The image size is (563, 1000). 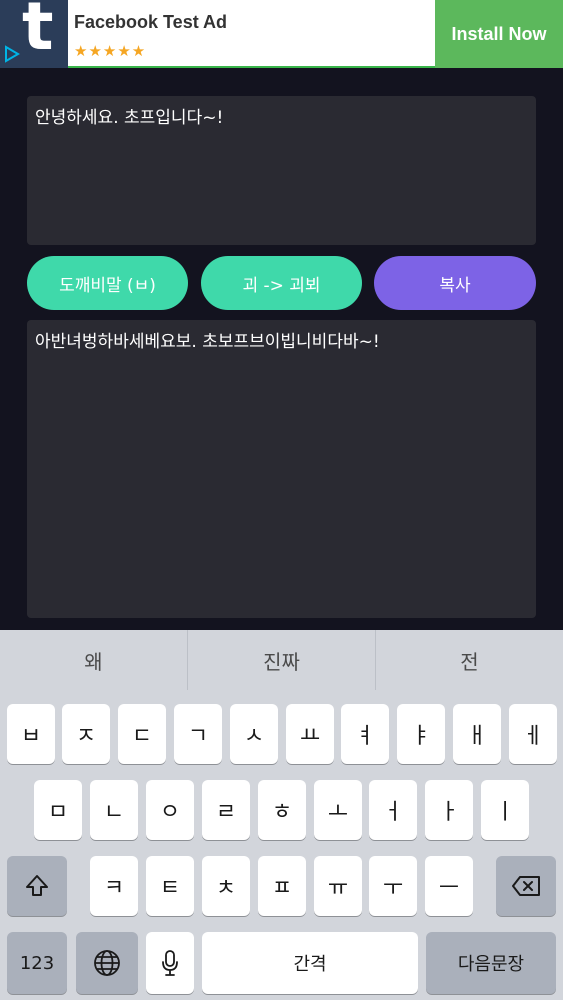 What do you see at coordinates (198, 734) in the screenshot?
I see `key: ㄱ` at bounding box center [198, 734].